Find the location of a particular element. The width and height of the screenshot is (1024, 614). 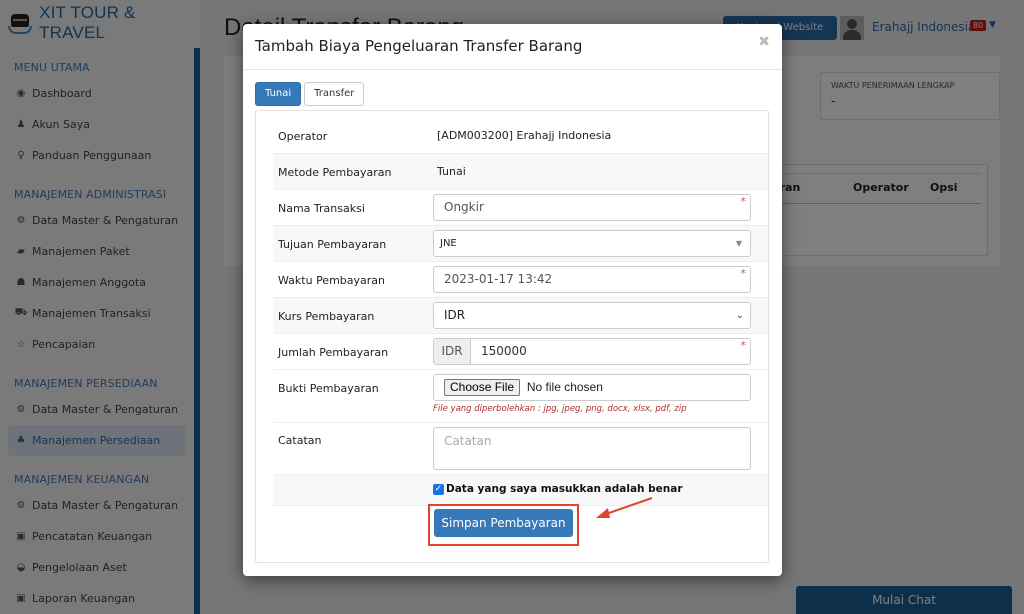

payment-time-label: Waktu Pembayaran is located at coordinates (331, 280).